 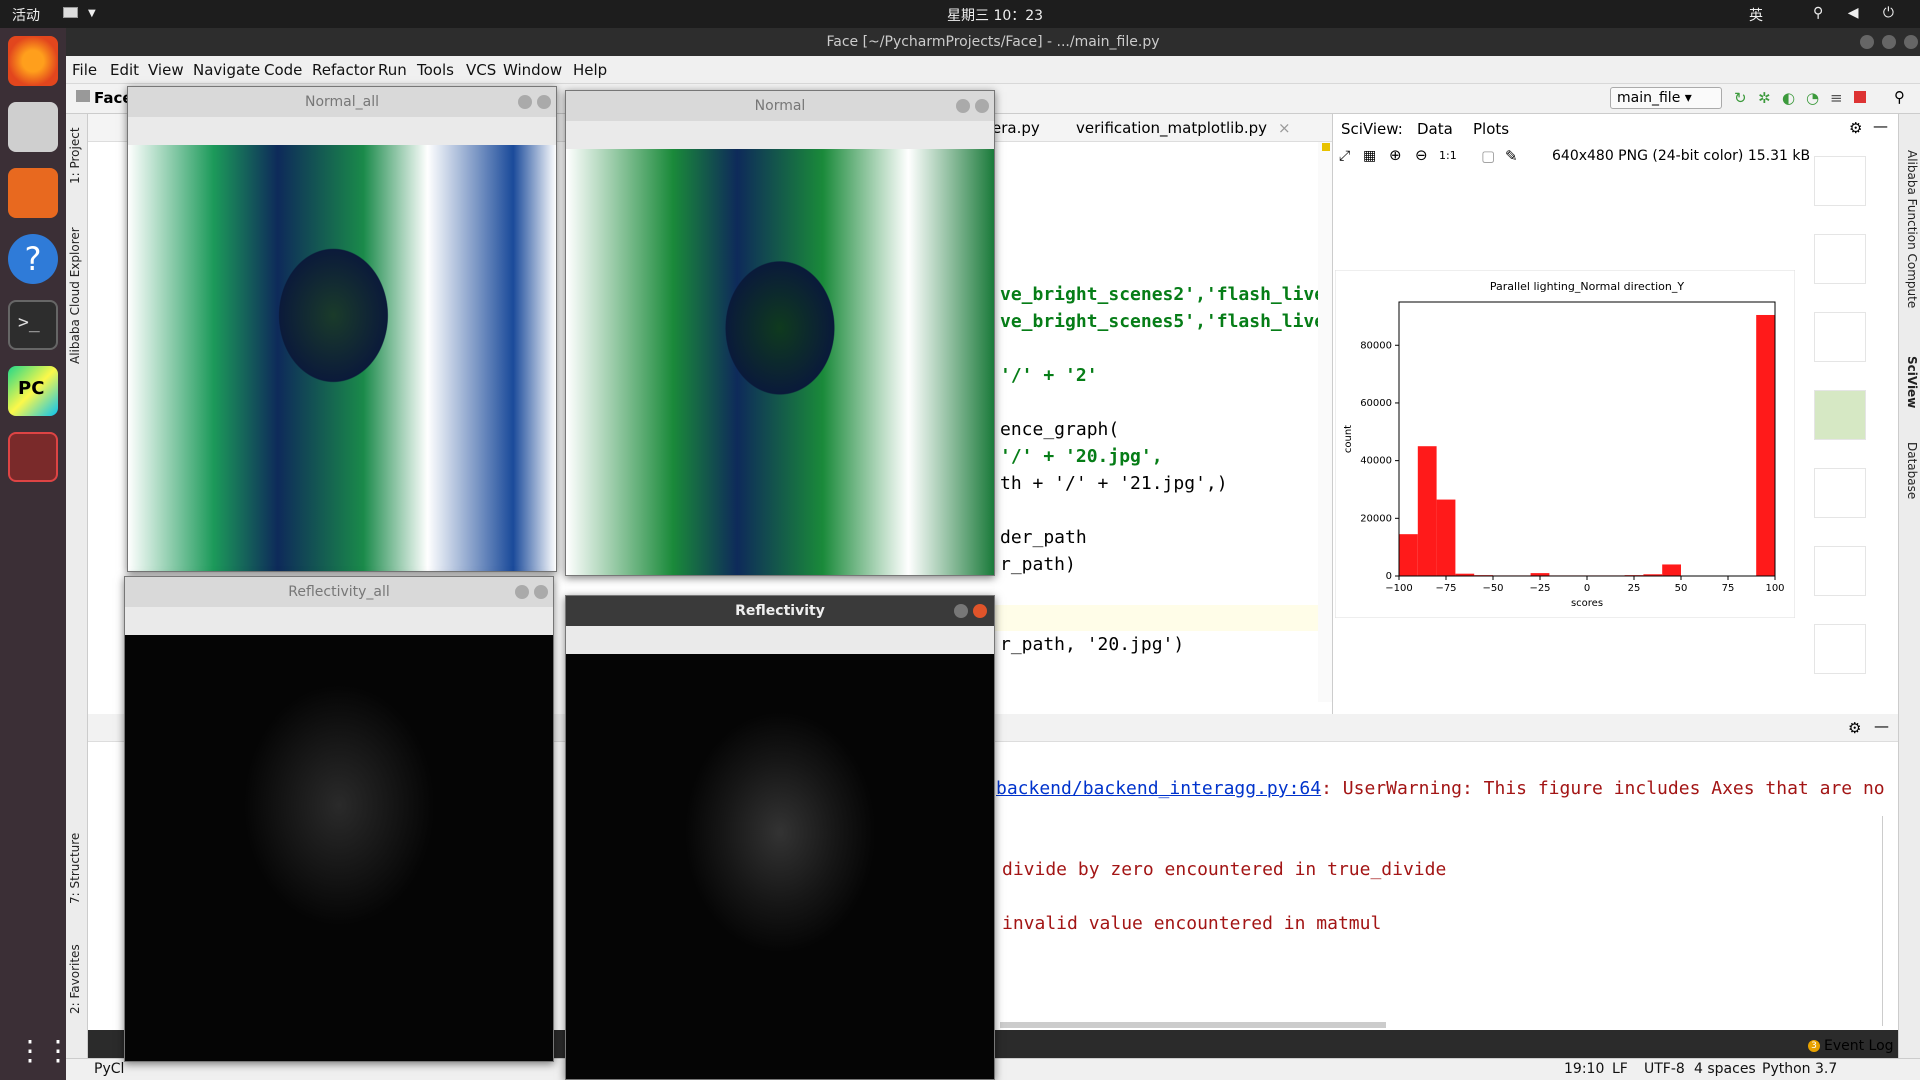 What do you see at coordinates (1860, 97) in the screenshot?
I see `stop-icon` at bounding box center [1860, 97].